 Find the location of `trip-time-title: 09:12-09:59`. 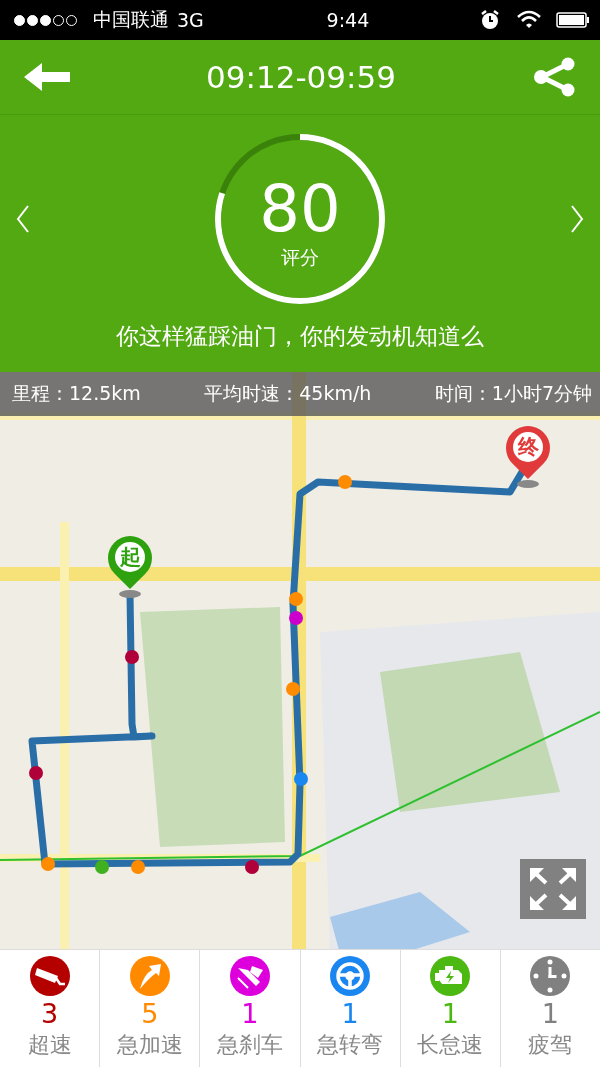

trip-time-title: 09:12-09:59 is located at coordinates (301, 77).